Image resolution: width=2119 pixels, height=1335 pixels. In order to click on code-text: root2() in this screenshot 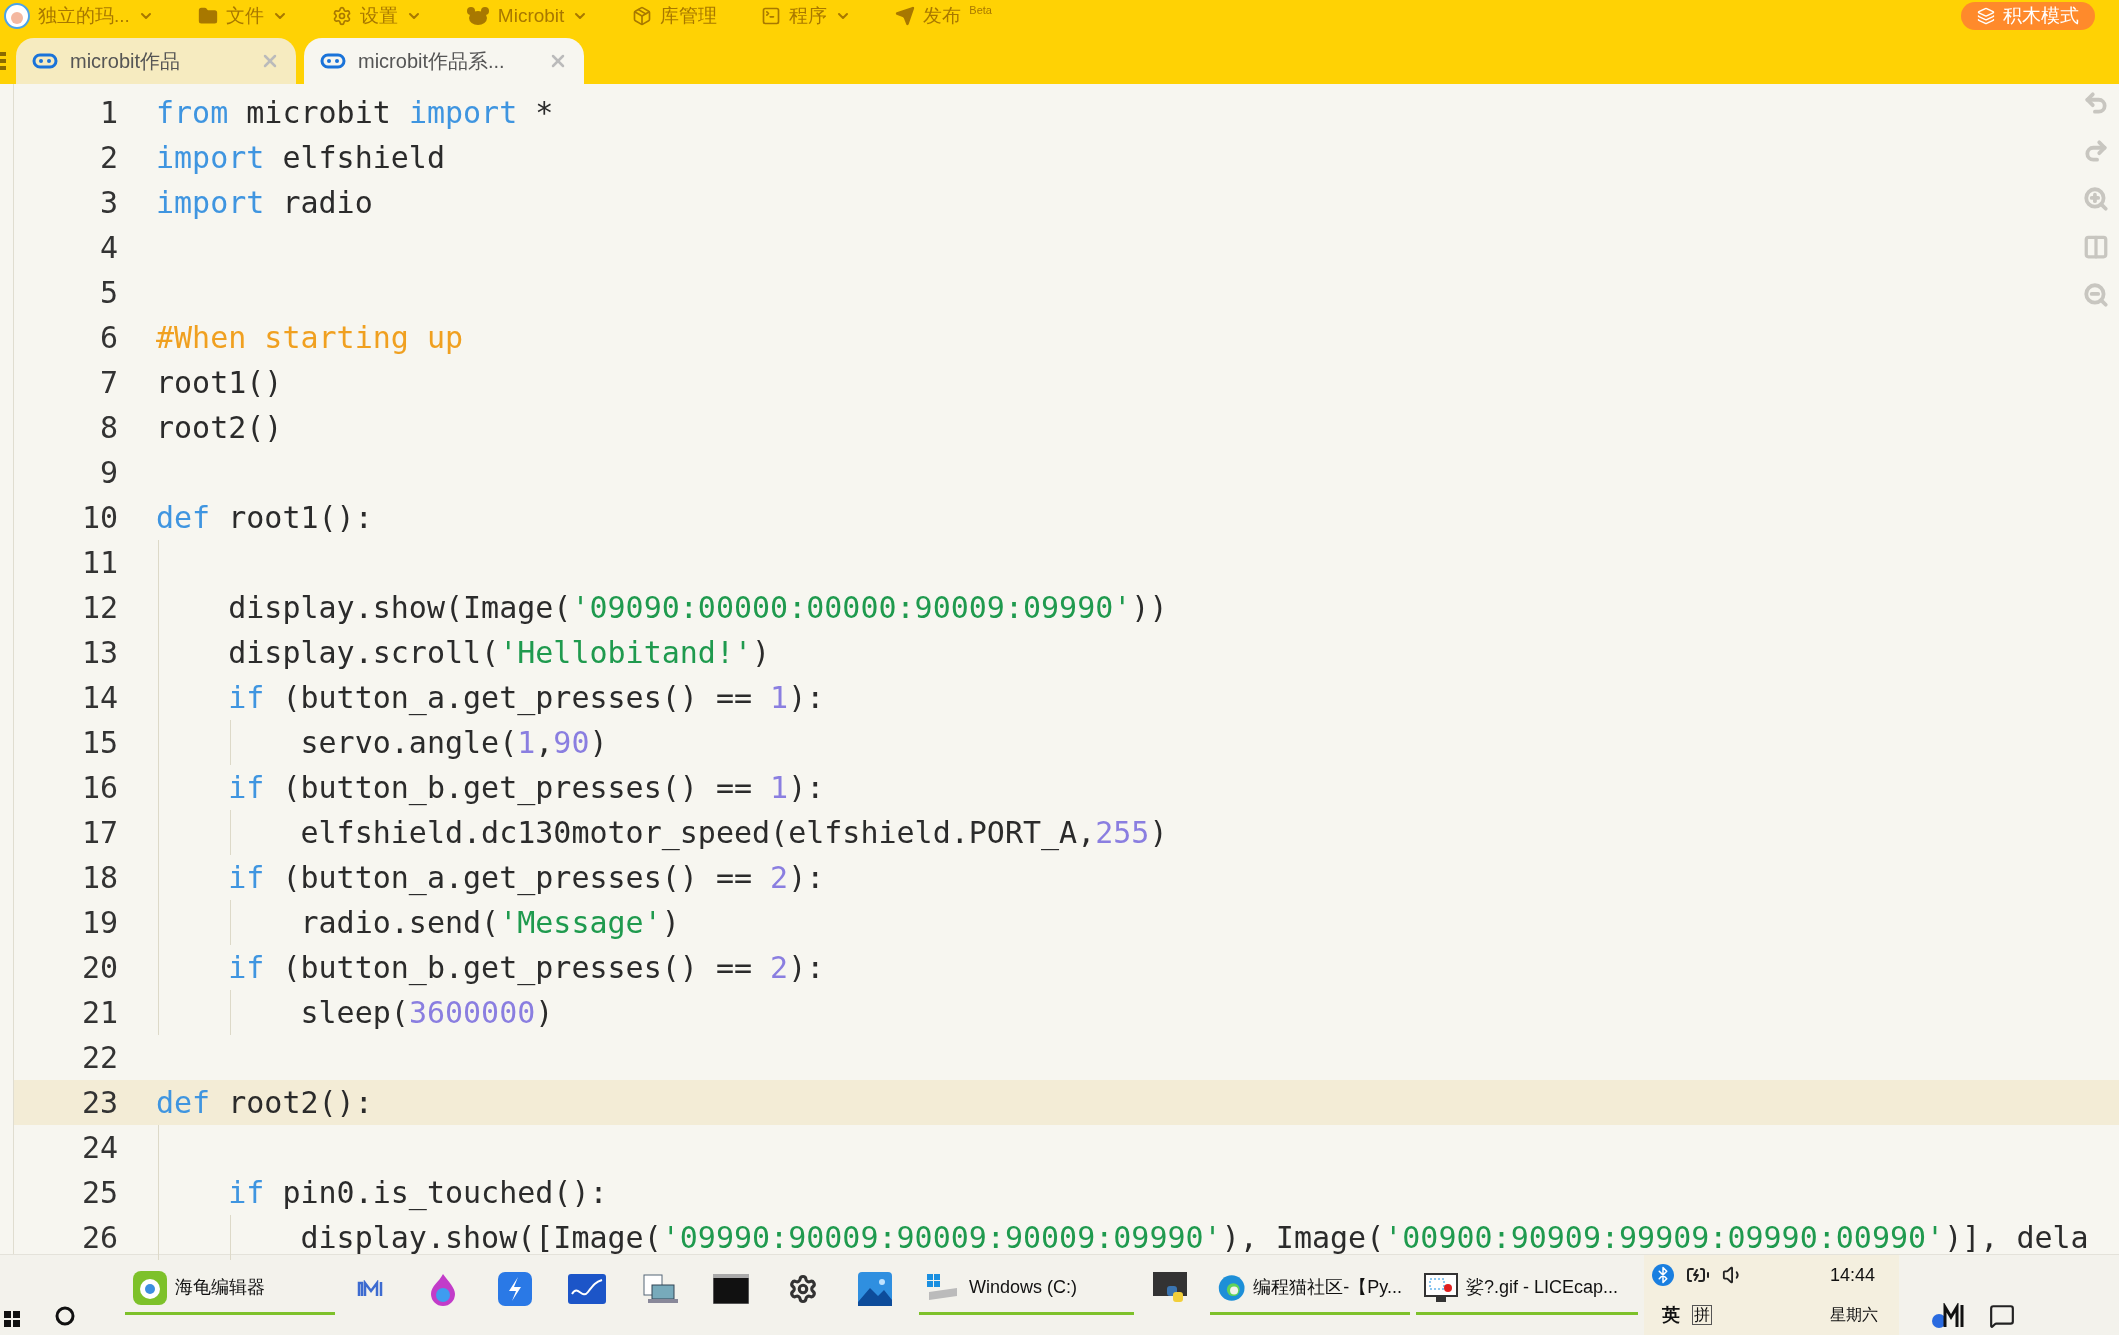, I will do `click(219, 427)`.